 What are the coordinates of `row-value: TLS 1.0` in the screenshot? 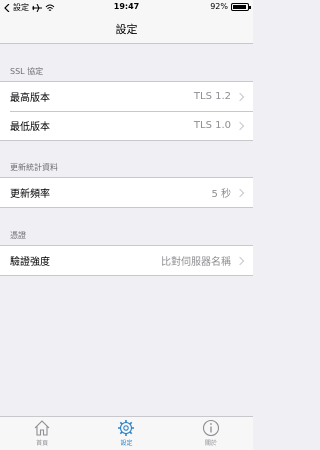 It's located at (212, 125).